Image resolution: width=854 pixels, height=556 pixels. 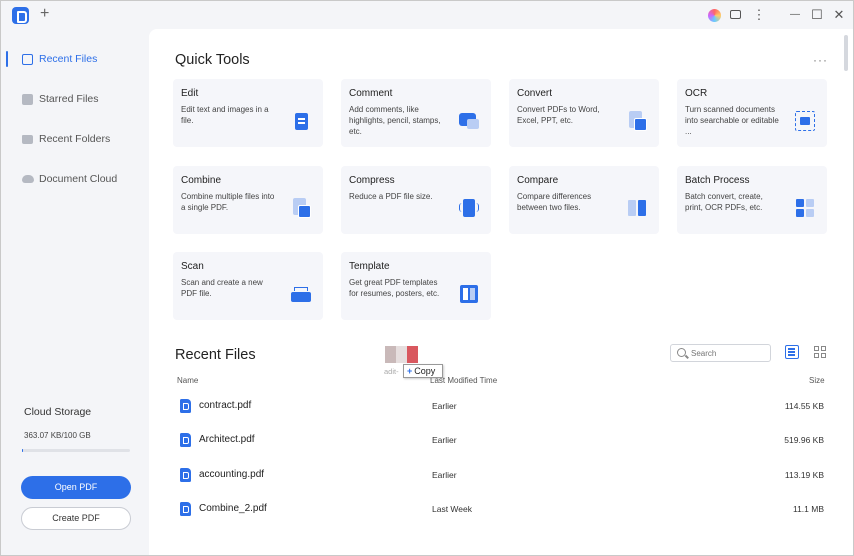 I want to click on tool-title: Comment, so click(x=371, y=93).